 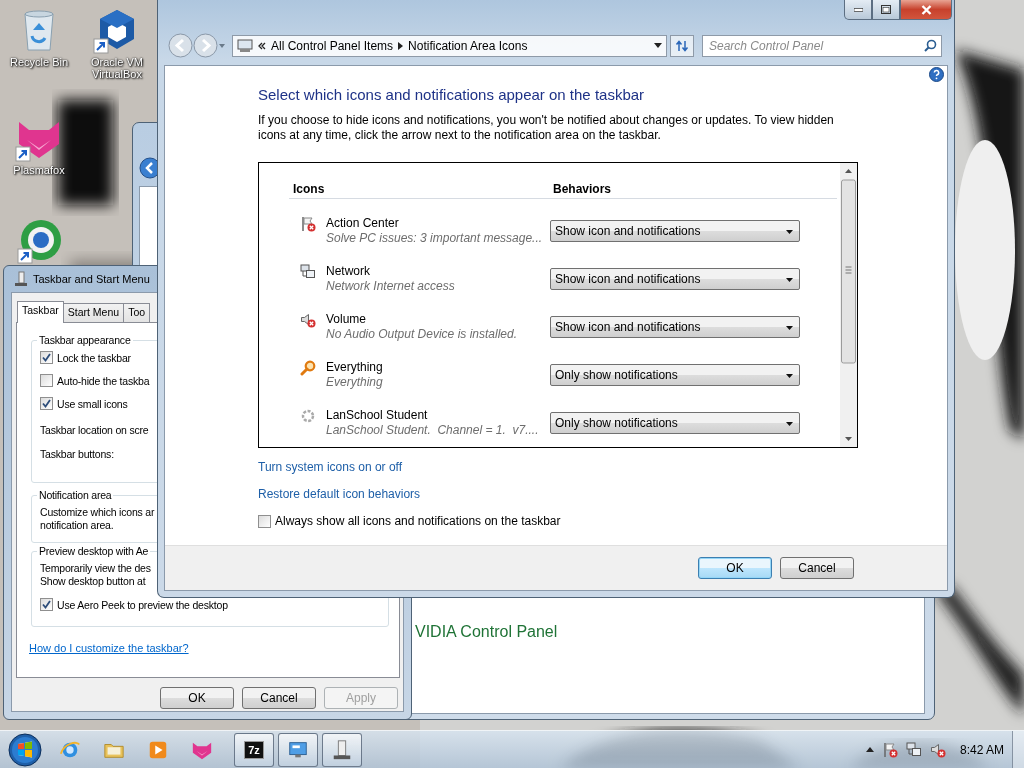 I want to click on description-text: Customize which icons ar, so click(x=97, y=512).